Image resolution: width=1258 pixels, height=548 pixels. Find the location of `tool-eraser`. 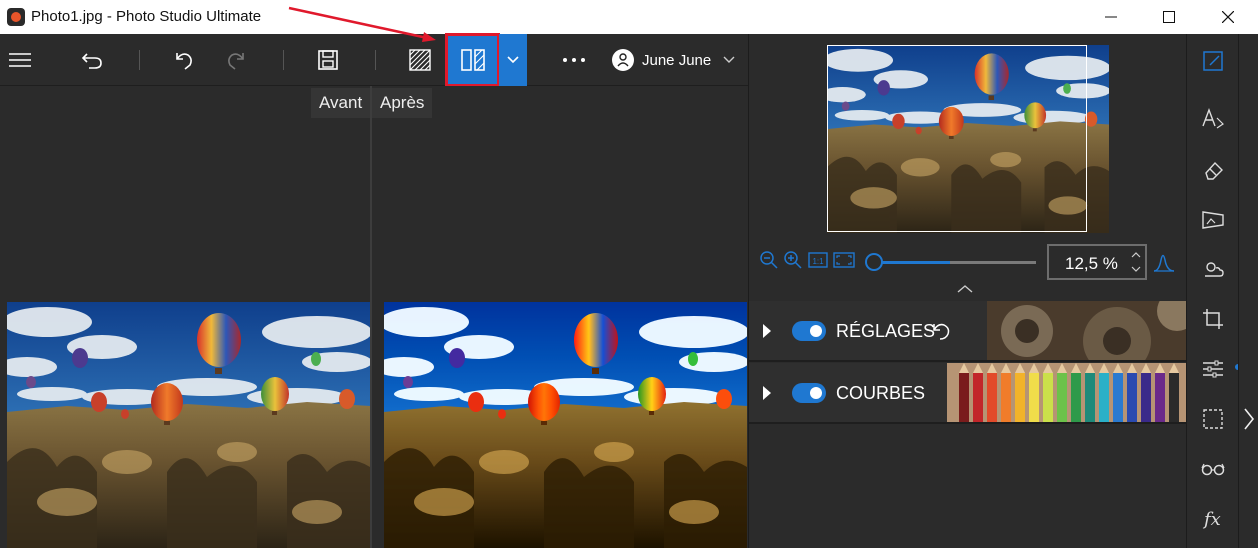

tool-eraser is located at coordinates (1213, 170).